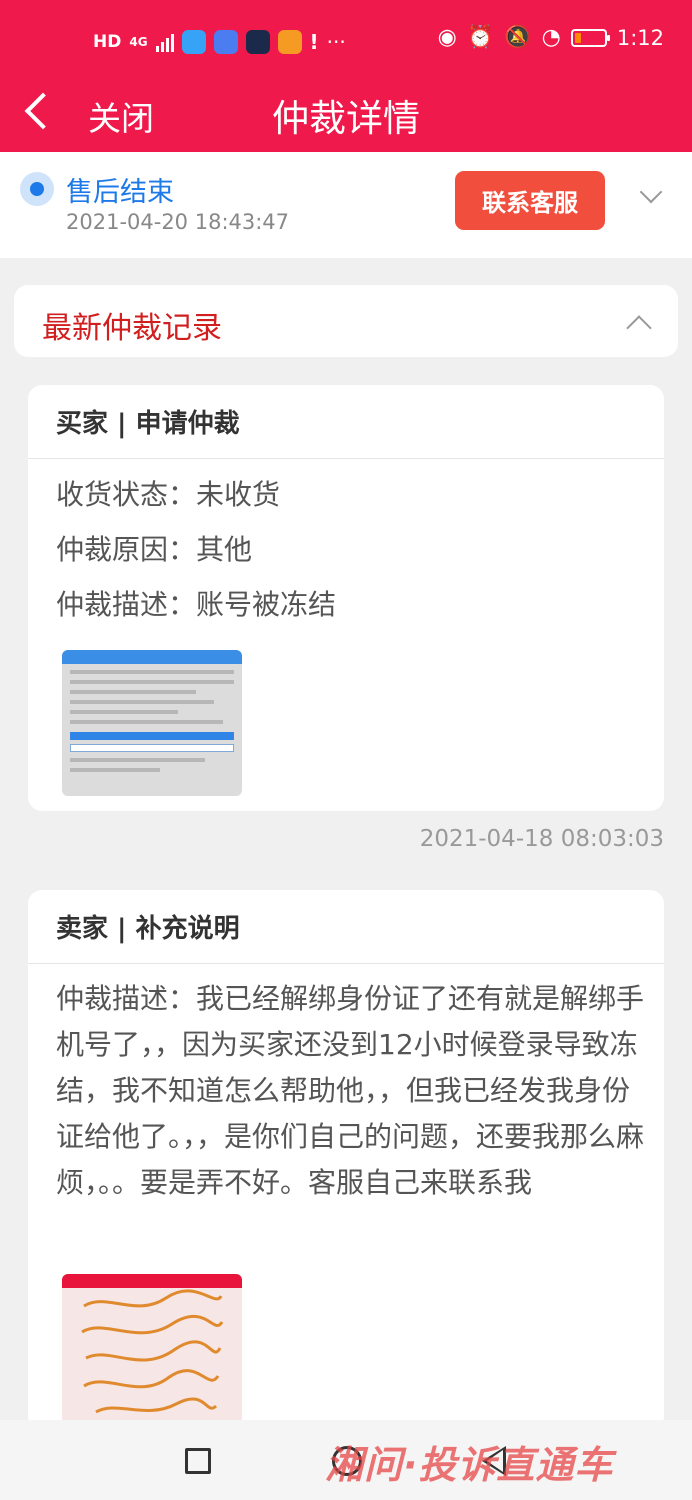 The image size is (692, 1500). What do you see at coordinates (346, 422) in the screenshot?
I see `card-header: 买家 | 申请仲裁` at bounding box center [346, 422].